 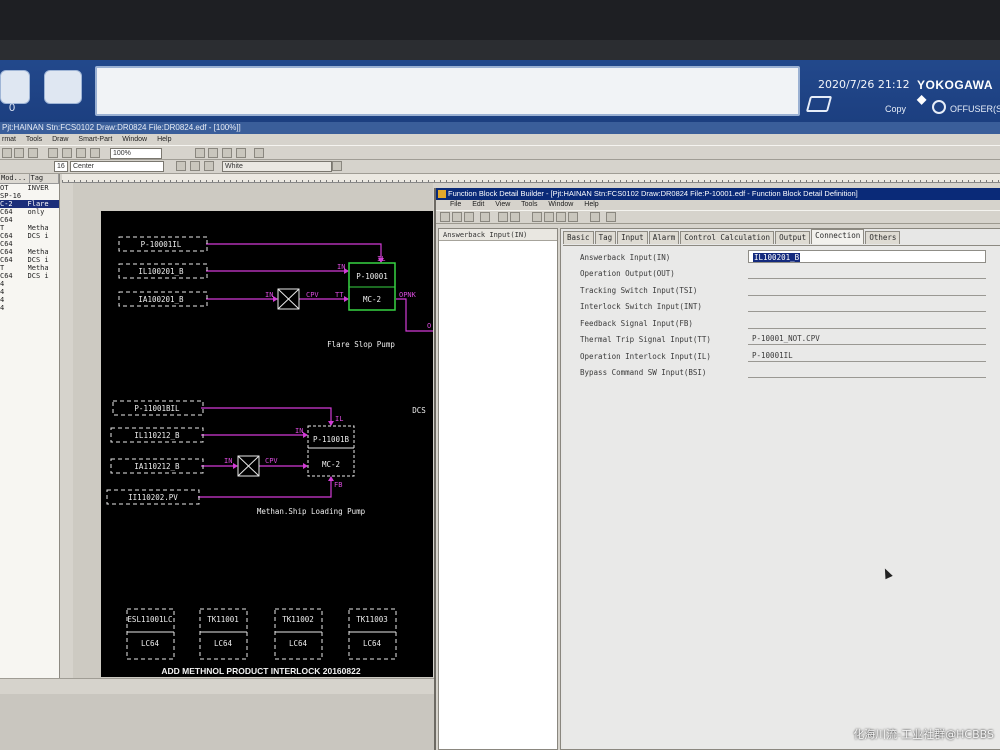 What do you see at coordinates (29, 212) in the screenshot?
I see `tag-list-row: C64 only` at bounding box center [29, 212].